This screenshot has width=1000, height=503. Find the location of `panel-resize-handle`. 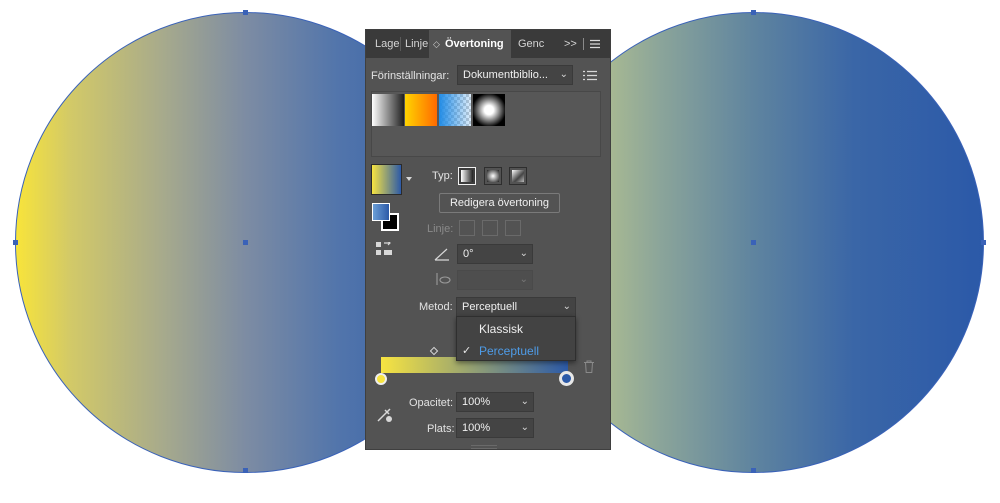

panel-resize-handle is located at coordinates (484, 447).